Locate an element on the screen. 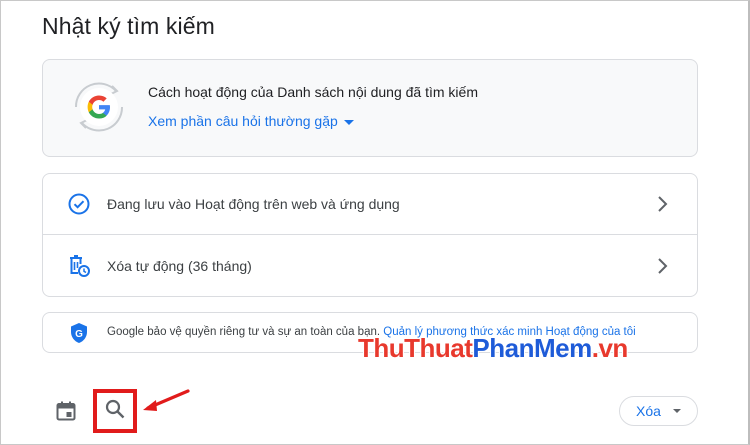 Image resolution: width=750 pixels, height=445 pixels. calendar-icon is located at coordinates (66, 411).